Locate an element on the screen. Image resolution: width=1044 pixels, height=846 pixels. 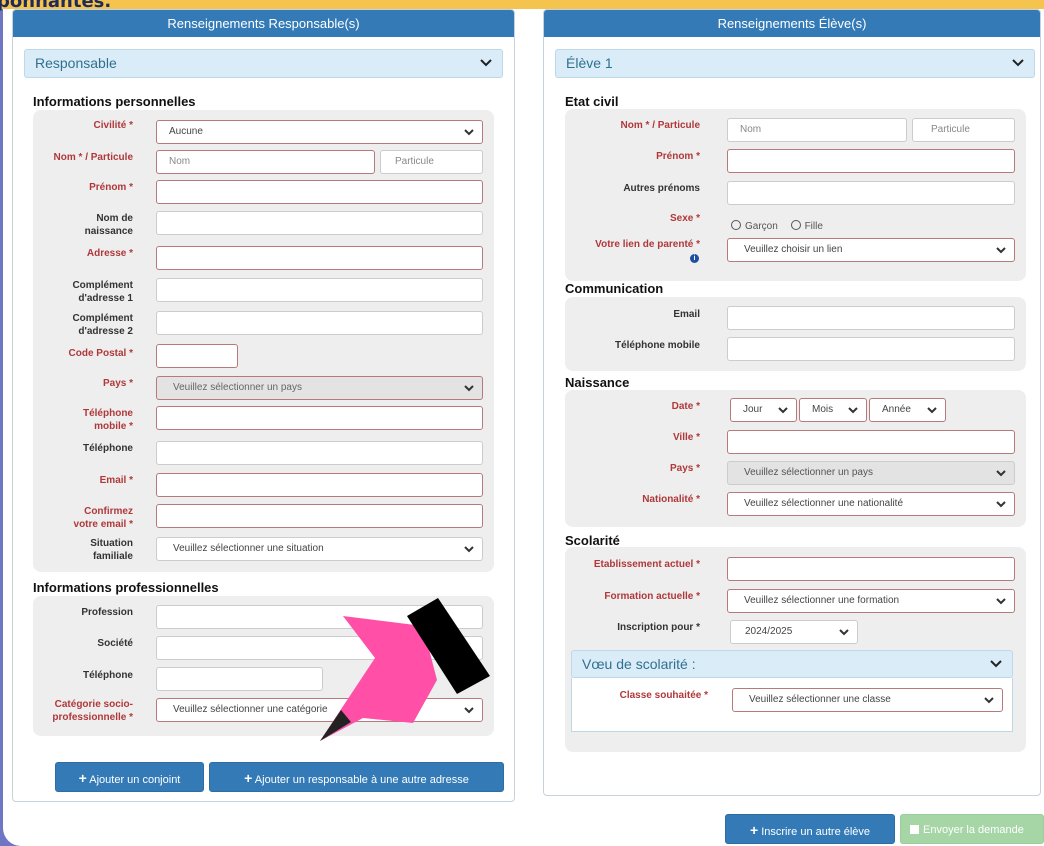
nationalite-label: Nationalité * is located at coordinates (671, 499).